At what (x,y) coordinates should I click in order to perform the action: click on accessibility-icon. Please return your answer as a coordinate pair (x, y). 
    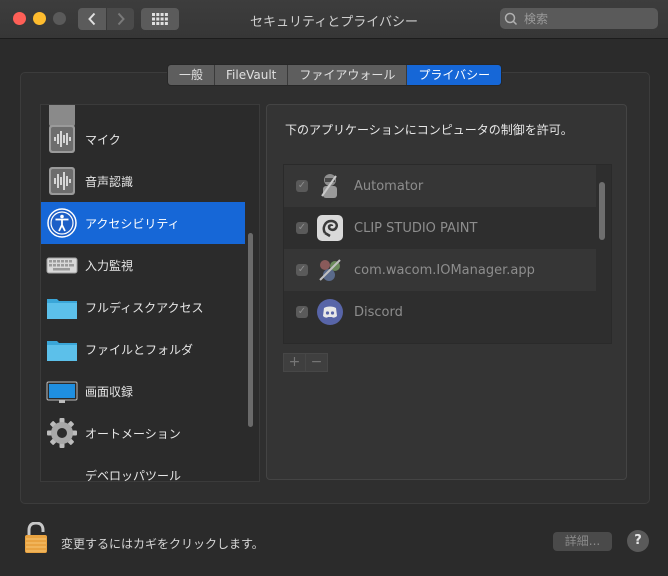
    Looking at the image, I should click on (62, 223).